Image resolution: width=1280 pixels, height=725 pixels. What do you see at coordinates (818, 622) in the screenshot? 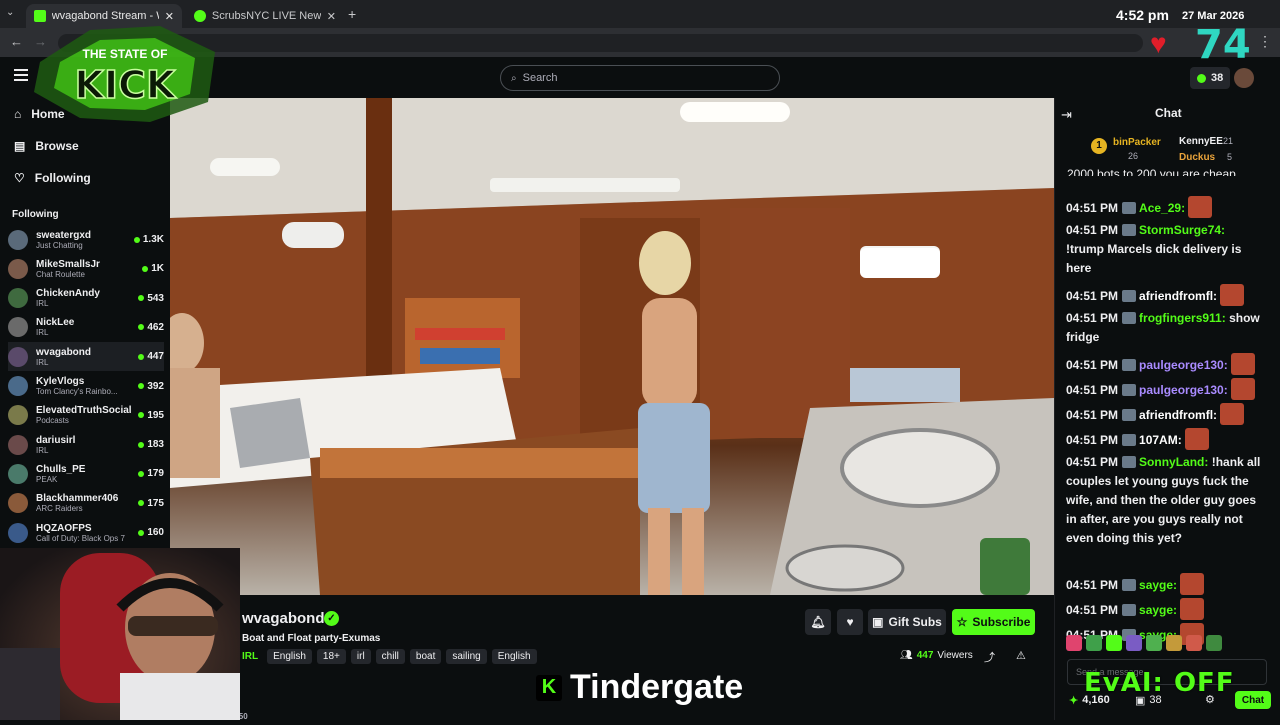
I see `notification-bell-button: 🔔︎` at bounding box center [818, 622].